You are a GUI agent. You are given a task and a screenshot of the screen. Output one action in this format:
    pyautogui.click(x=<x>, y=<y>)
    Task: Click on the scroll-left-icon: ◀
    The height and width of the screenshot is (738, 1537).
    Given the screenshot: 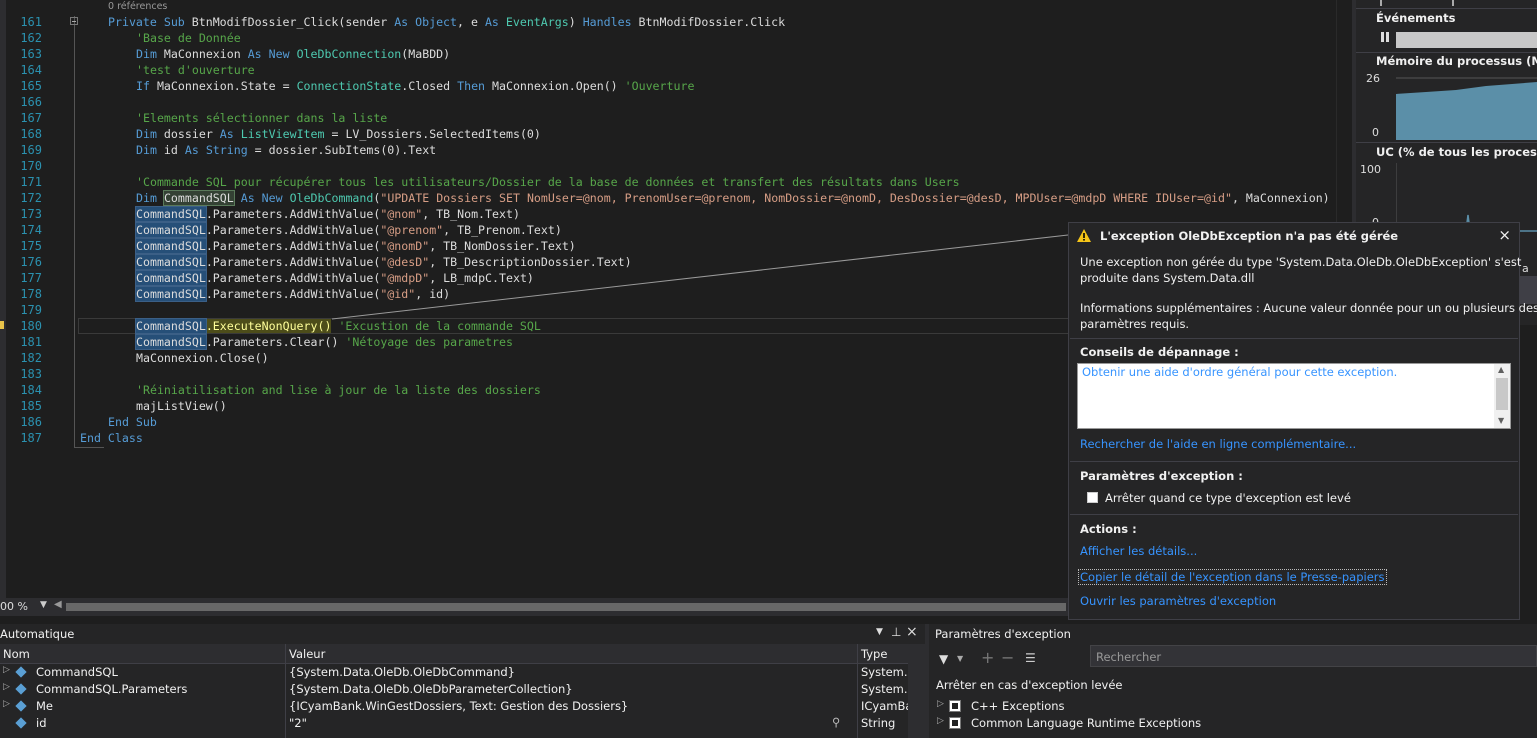 What is the action you would take?
    pyautogui.click(x=58, y=604)
    